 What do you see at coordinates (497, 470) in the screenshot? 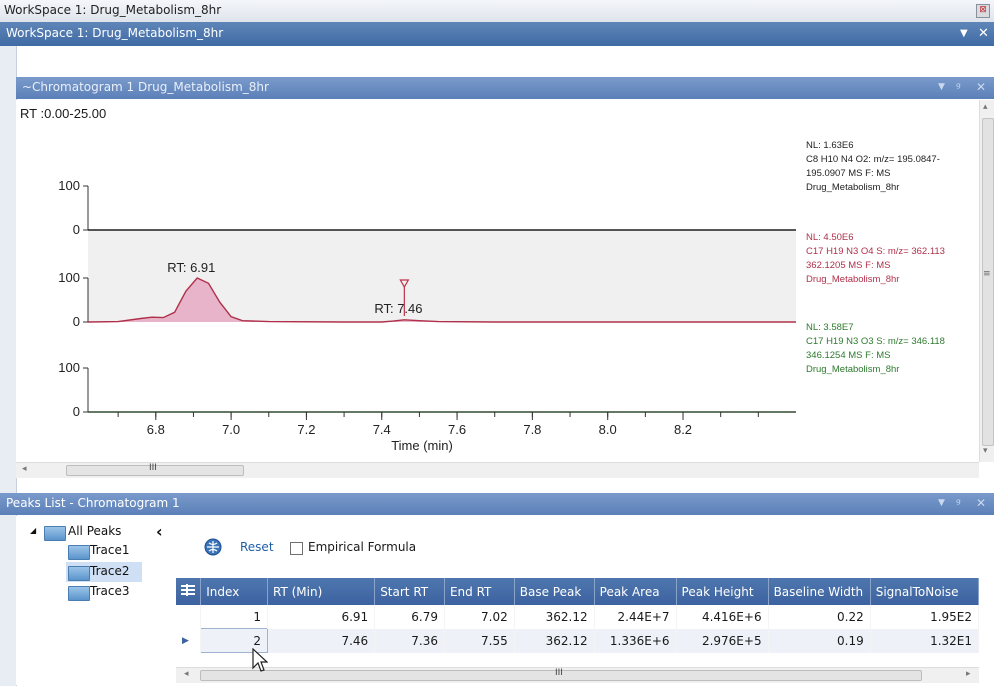
I see `chart-horizontal-scrollbar: ◂ III` at bounding box center [497, 470].